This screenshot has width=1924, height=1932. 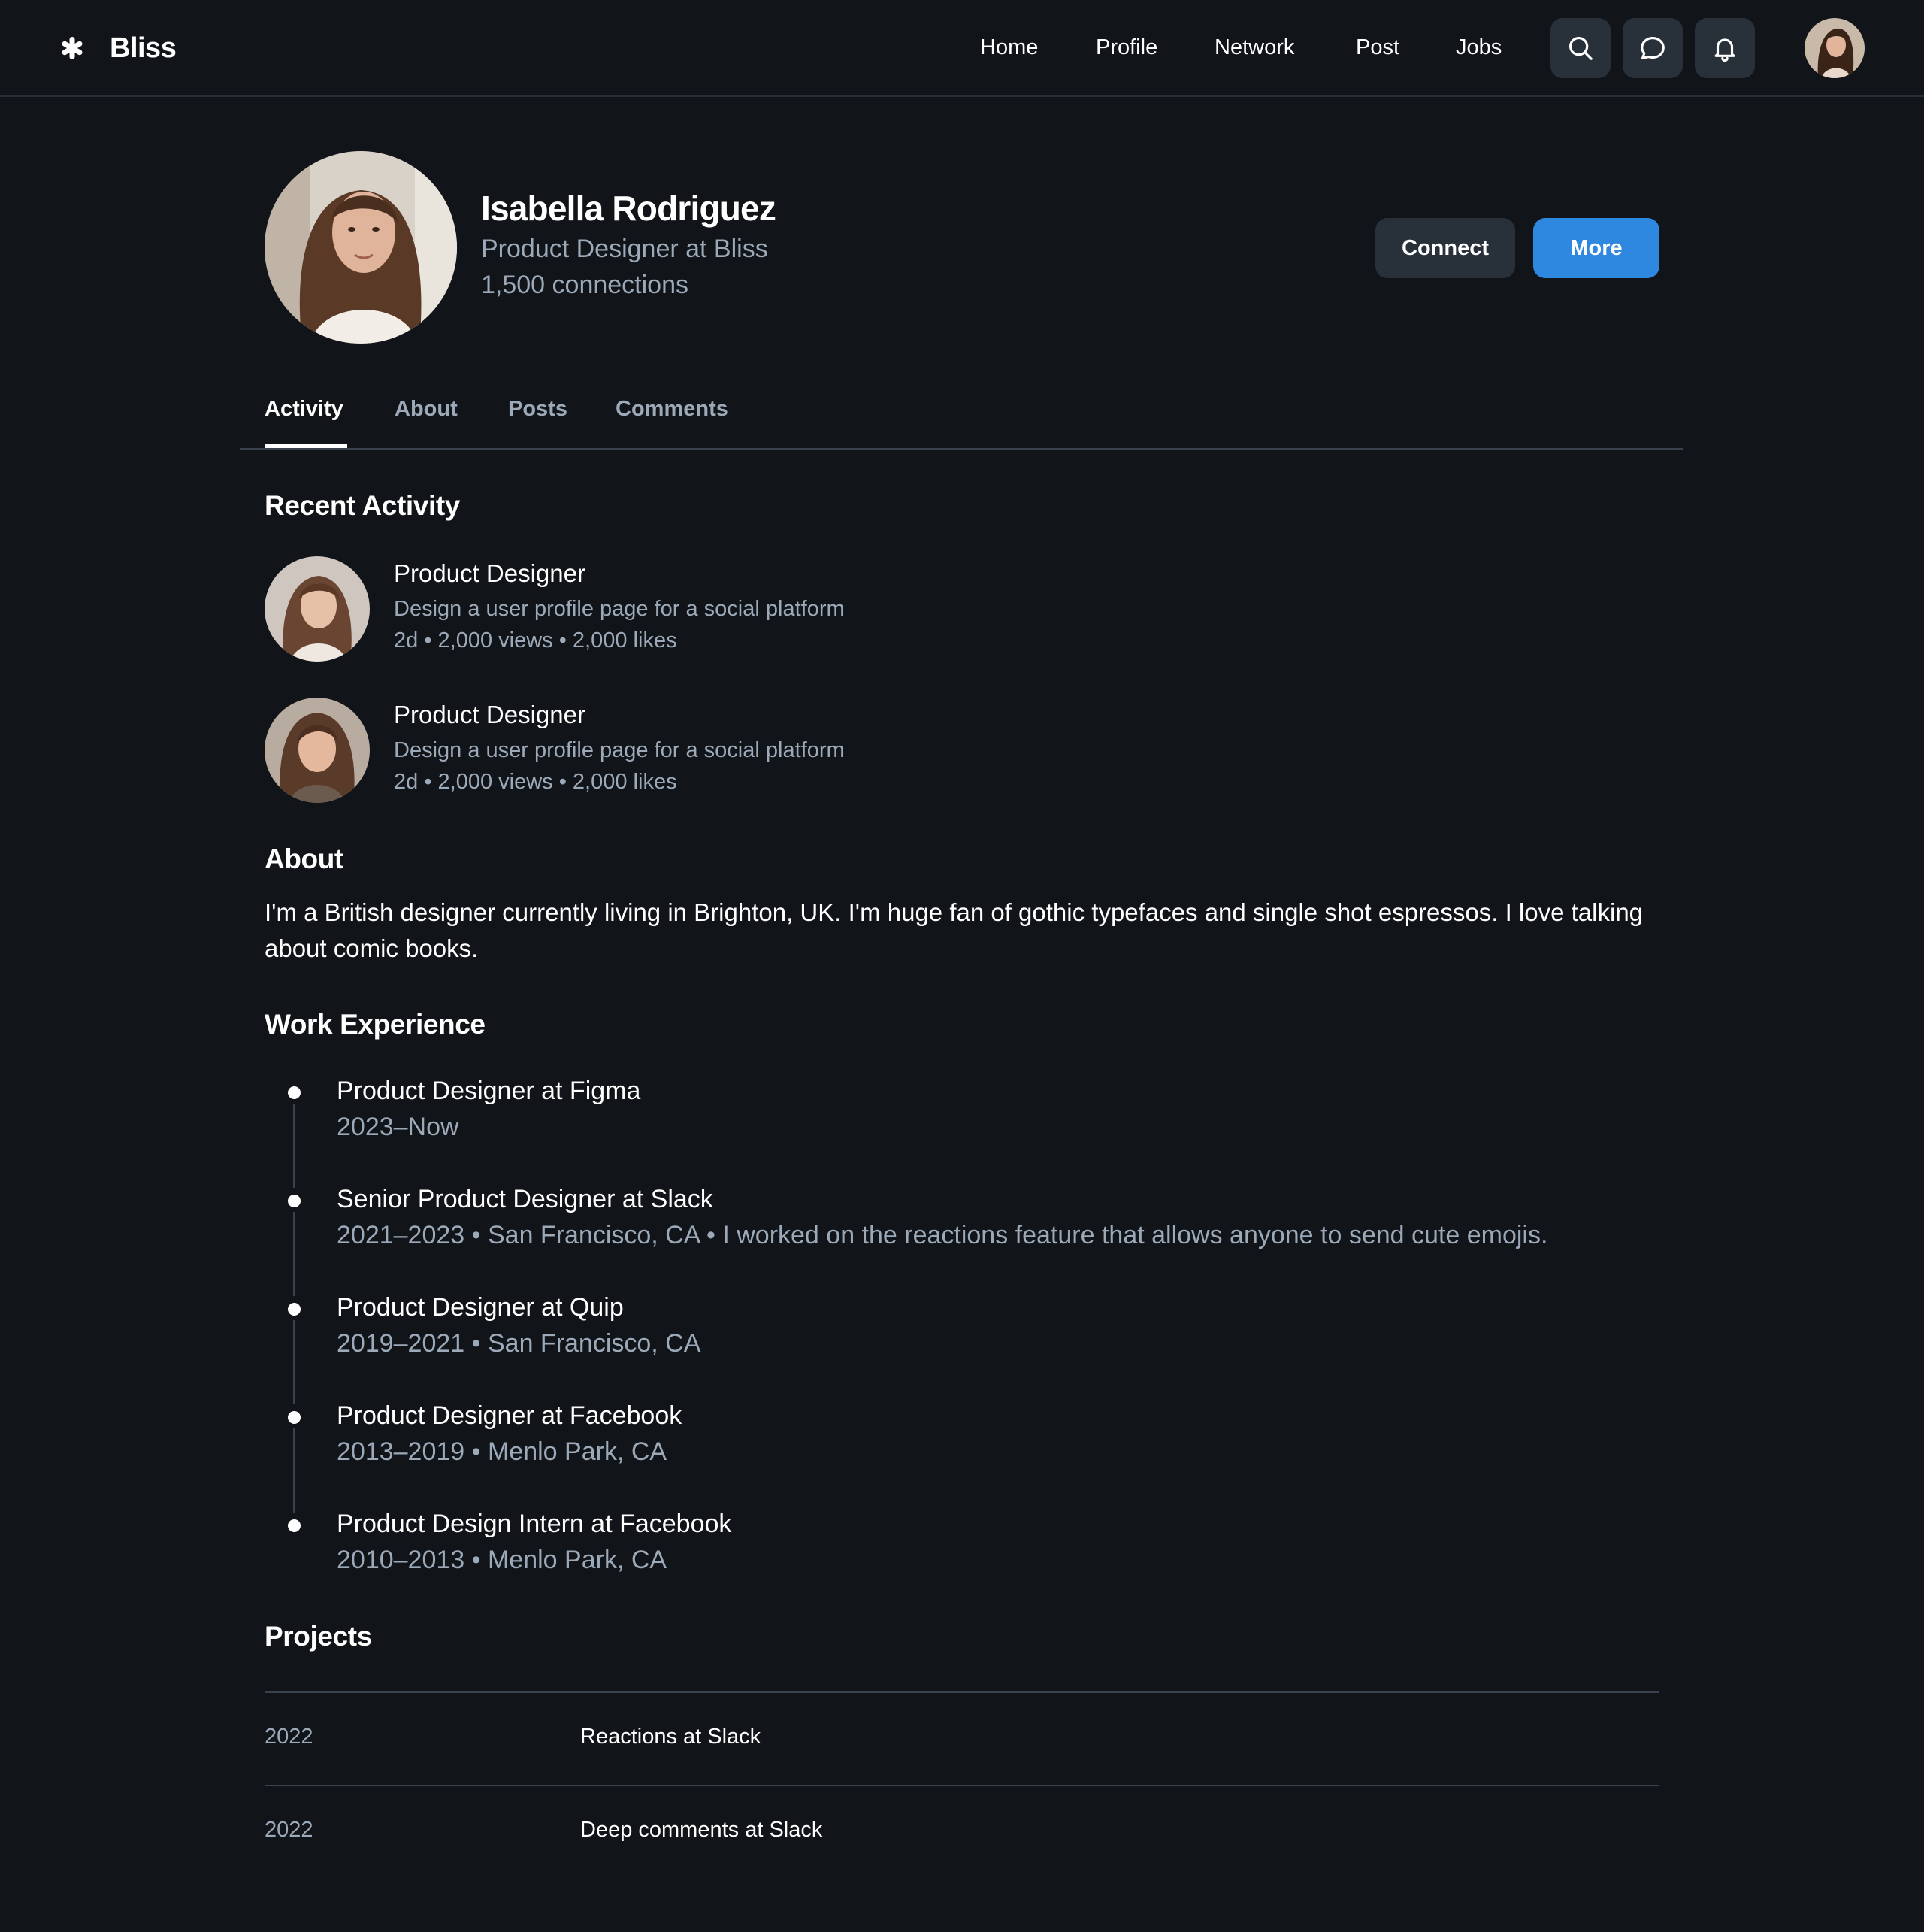 What do you see at coordinates (509, 1415) in the screenshot?
I see `experience-title: Product Designer at Facebook` at bounding box center [509, 1415].